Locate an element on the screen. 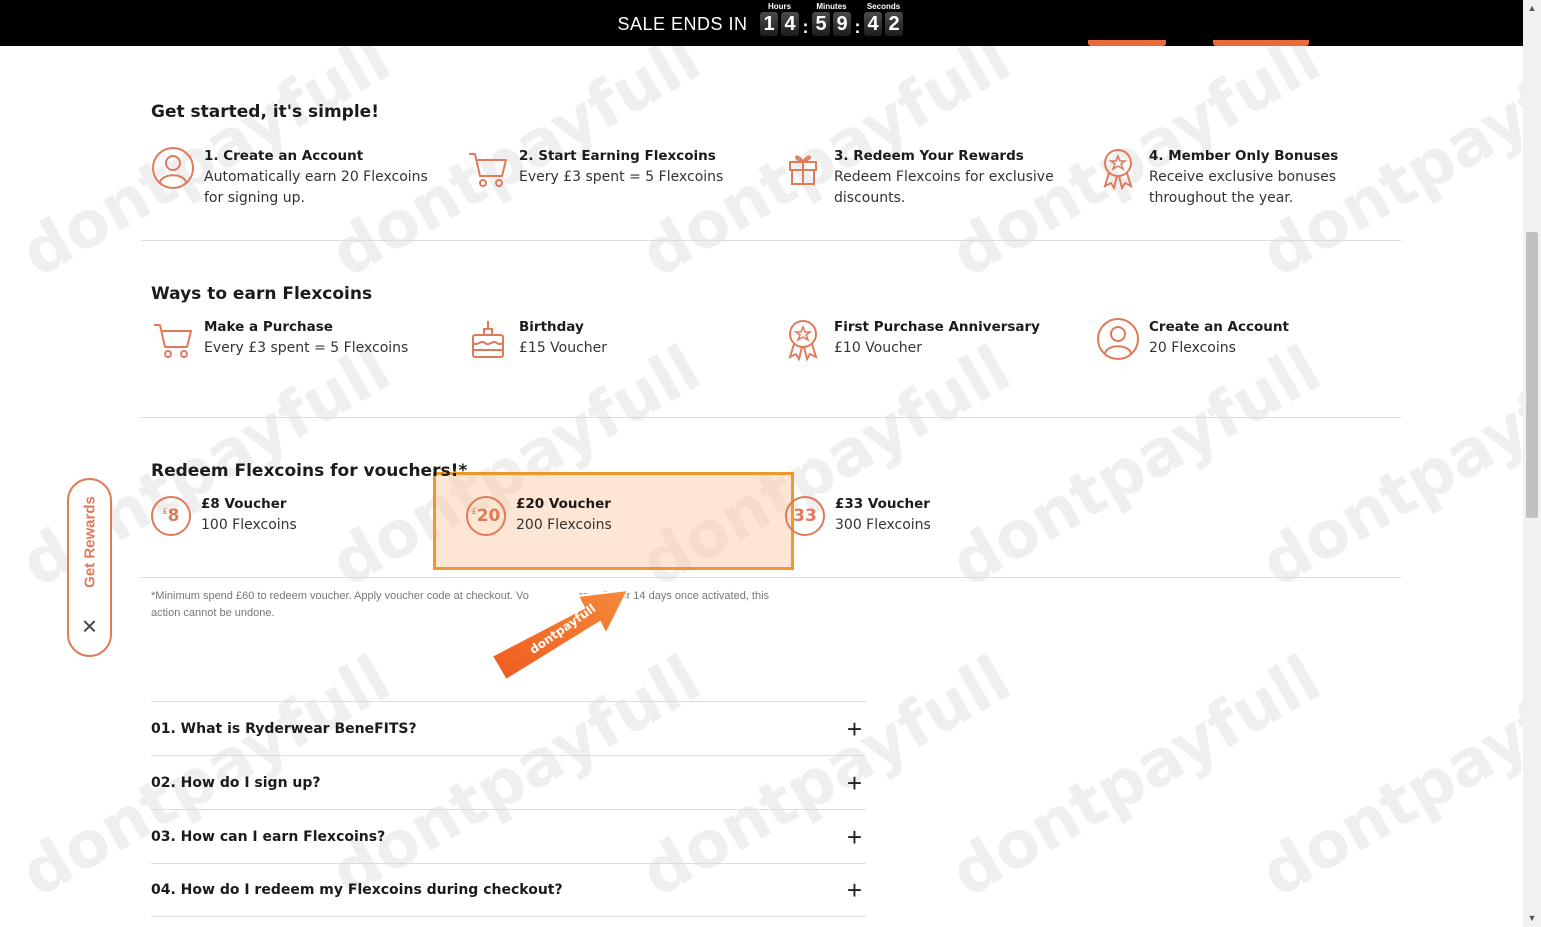 The image size is (1541, 927). get-rewards-launcher: Get Rewards ✕ is located at coordinates (89, 567).